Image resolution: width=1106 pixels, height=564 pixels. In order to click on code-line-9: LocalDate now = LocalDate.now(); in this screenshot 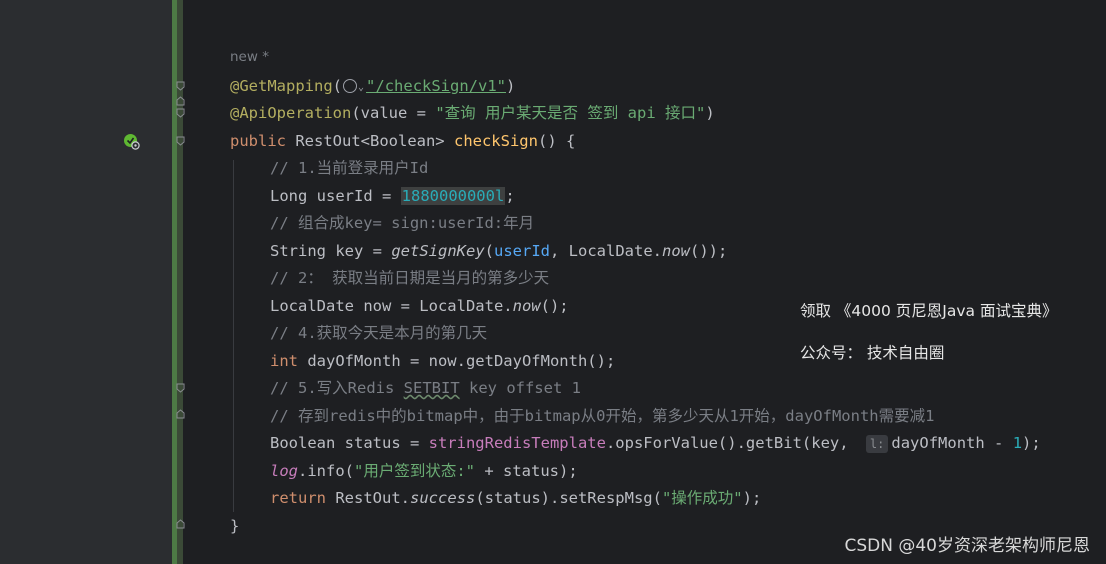, I will do `click(399, 306)`.